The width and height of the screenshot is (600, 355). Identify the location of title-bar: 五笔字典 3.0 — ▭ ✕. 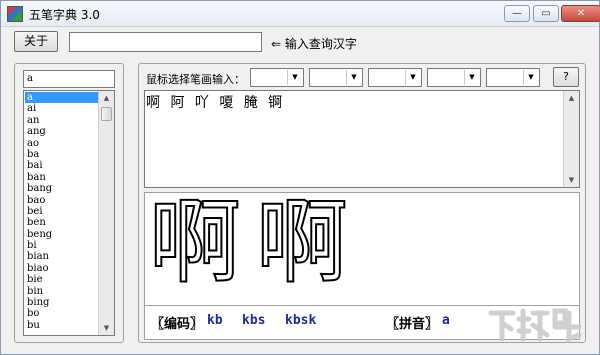
(300, 14).